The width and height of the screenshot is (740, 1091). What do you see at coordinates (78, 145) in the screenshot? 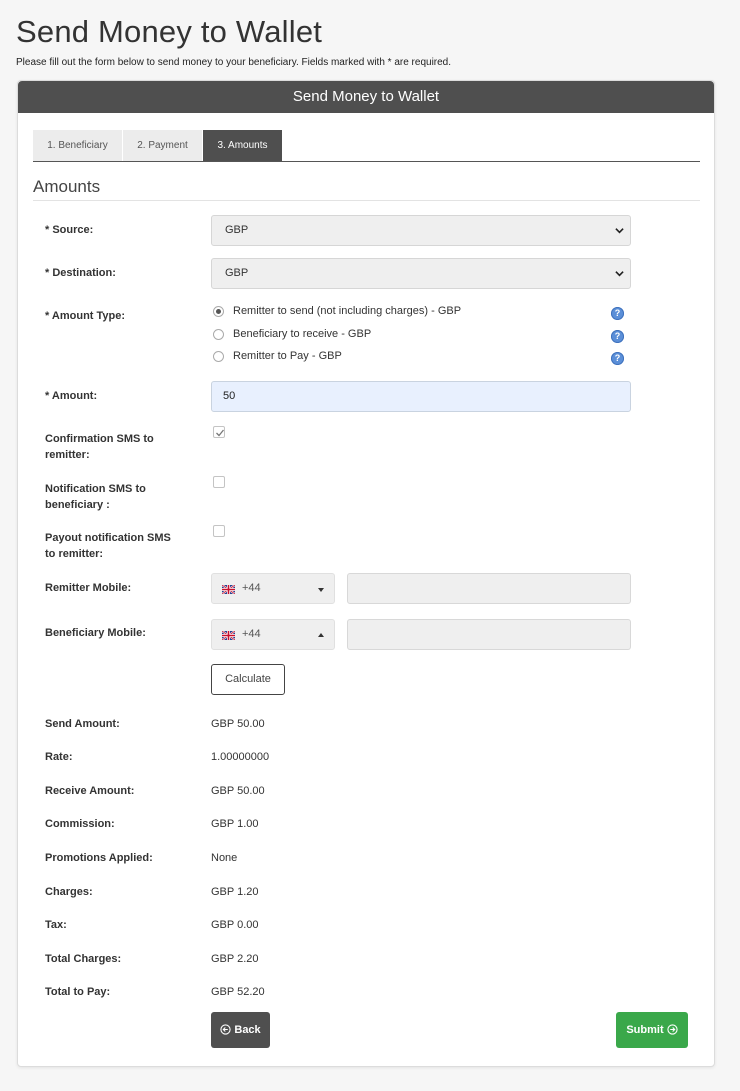
I see `tab-beneficiary: 1. Beneficiary` at bounding box center [78, 145].